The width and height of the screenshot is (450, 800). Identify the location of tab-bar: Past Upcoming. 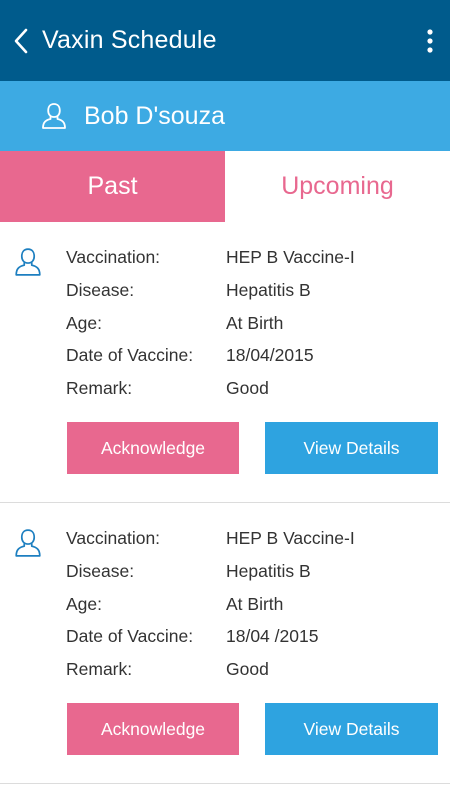
(225, 186).